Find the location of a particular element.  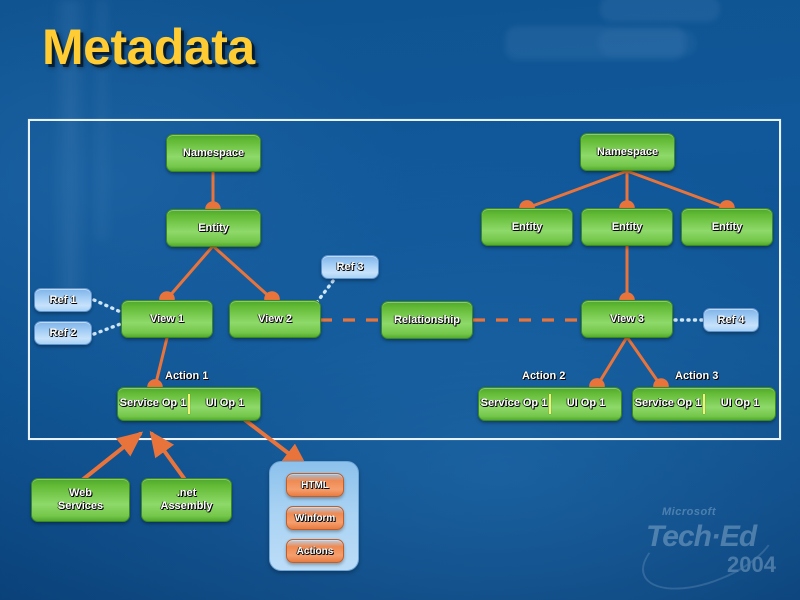

node-relationship: Relationship is located at coordinates (427, 320).